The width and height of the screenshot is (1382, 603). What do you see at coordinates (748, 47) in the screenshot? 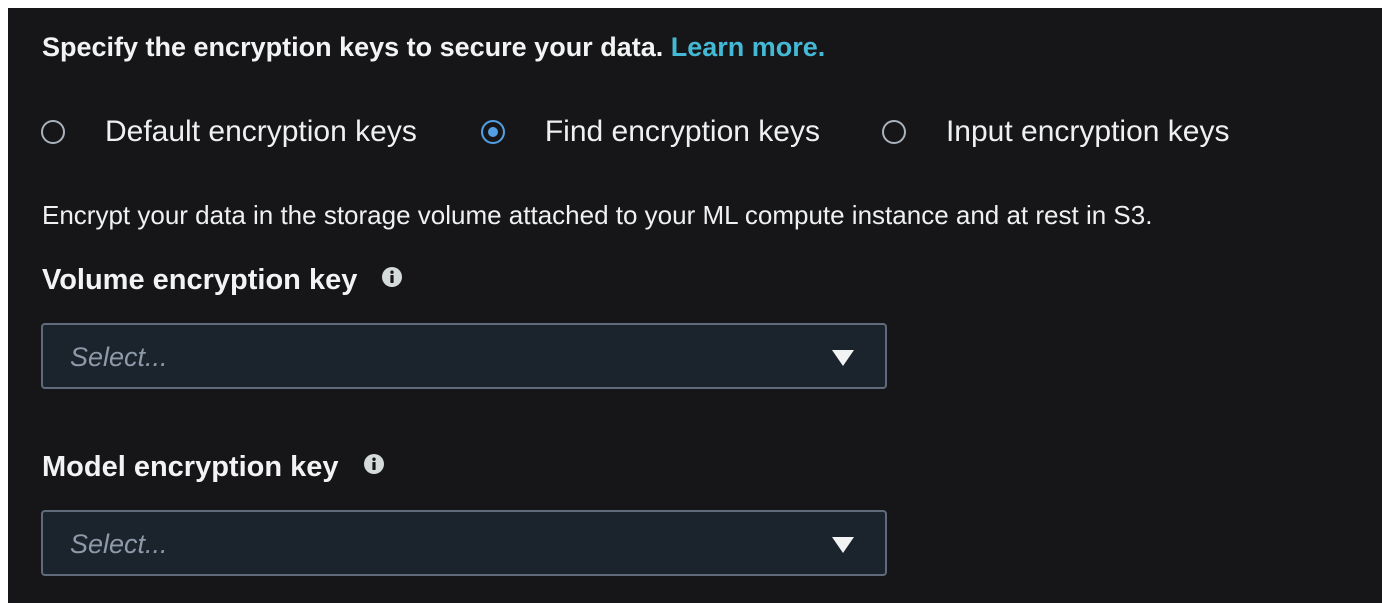
I see `learn-more-link: Learn more.` at bounding box center [748, 47].